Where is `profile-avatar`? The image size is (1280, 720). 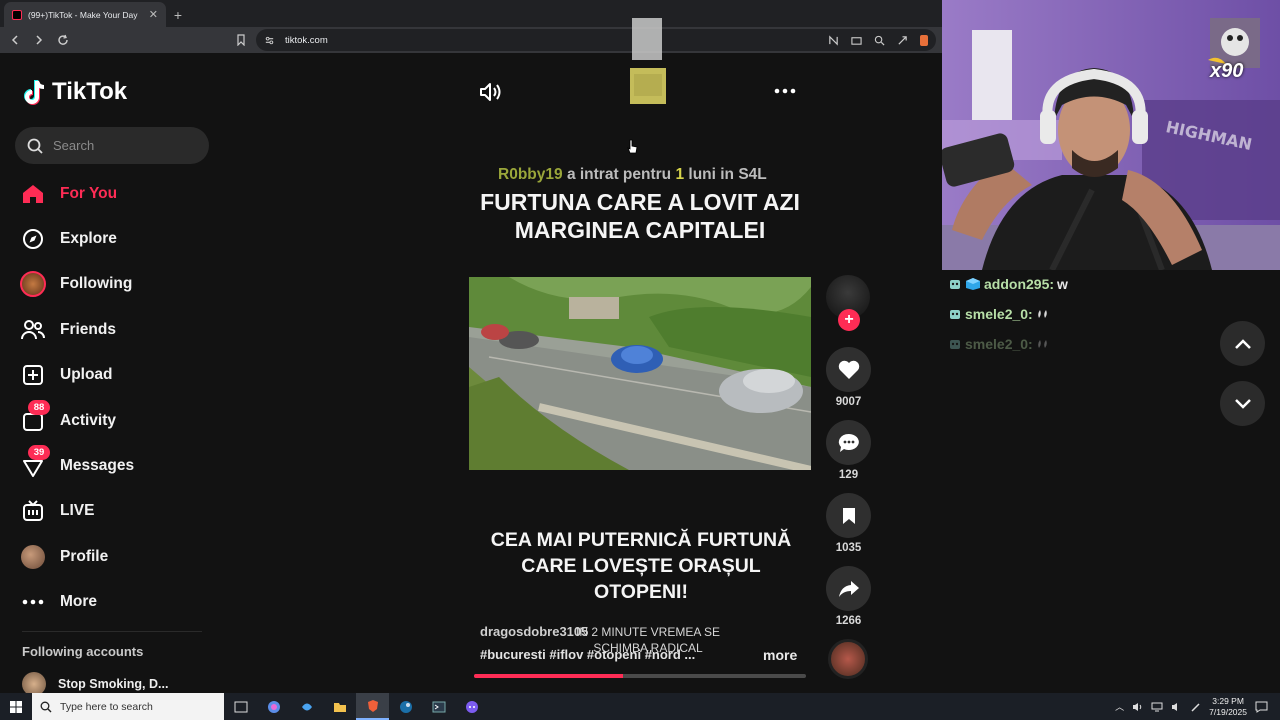 profile-avatar is located at coordinates (33, 557).